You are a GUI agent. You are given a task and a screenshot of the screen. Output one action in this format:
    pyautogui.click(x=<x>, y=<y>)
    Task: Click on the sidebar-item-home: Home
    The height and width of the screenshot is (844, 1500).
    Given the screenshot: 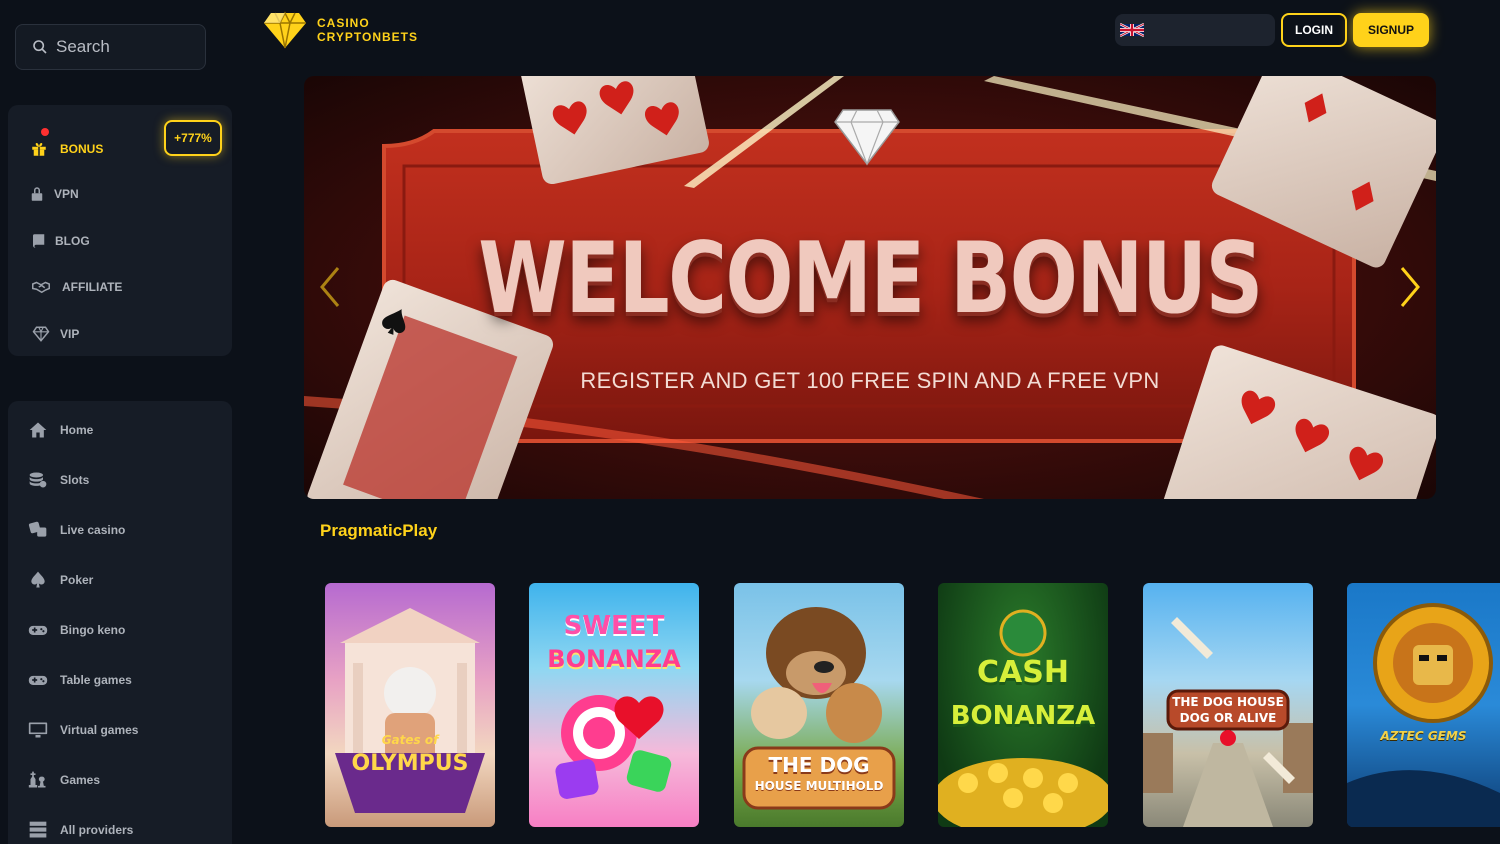 What is the action you would take?
    pyautogui.click(x=120, y=430)
    